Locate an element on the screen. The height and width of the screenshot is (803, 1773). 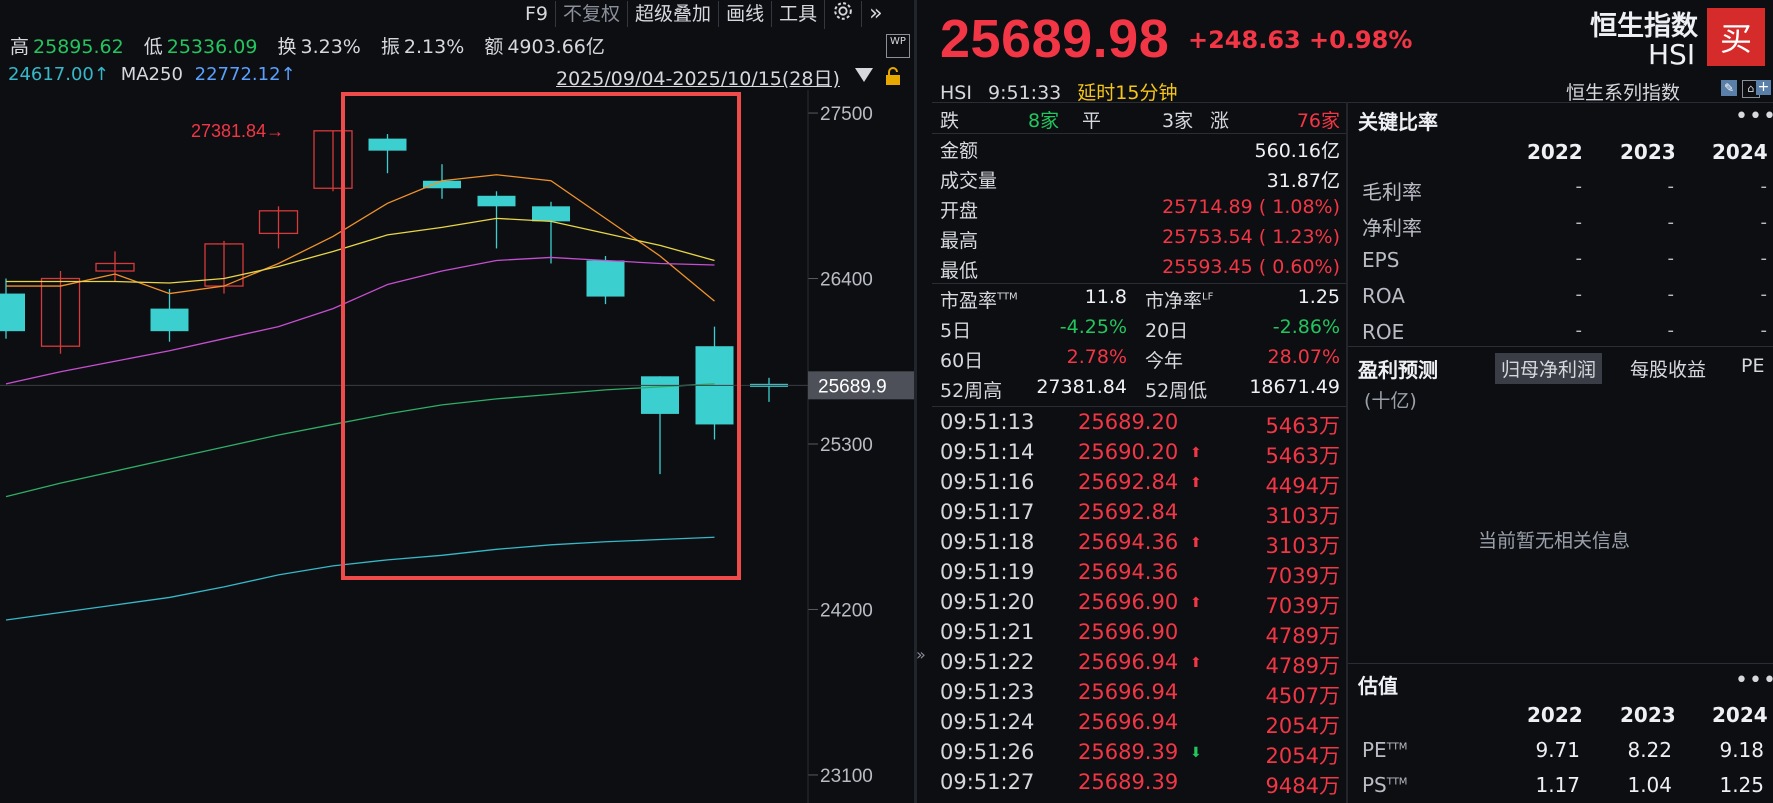
grid-stat-value: 2.78% is located at coordinates (1096, 357).